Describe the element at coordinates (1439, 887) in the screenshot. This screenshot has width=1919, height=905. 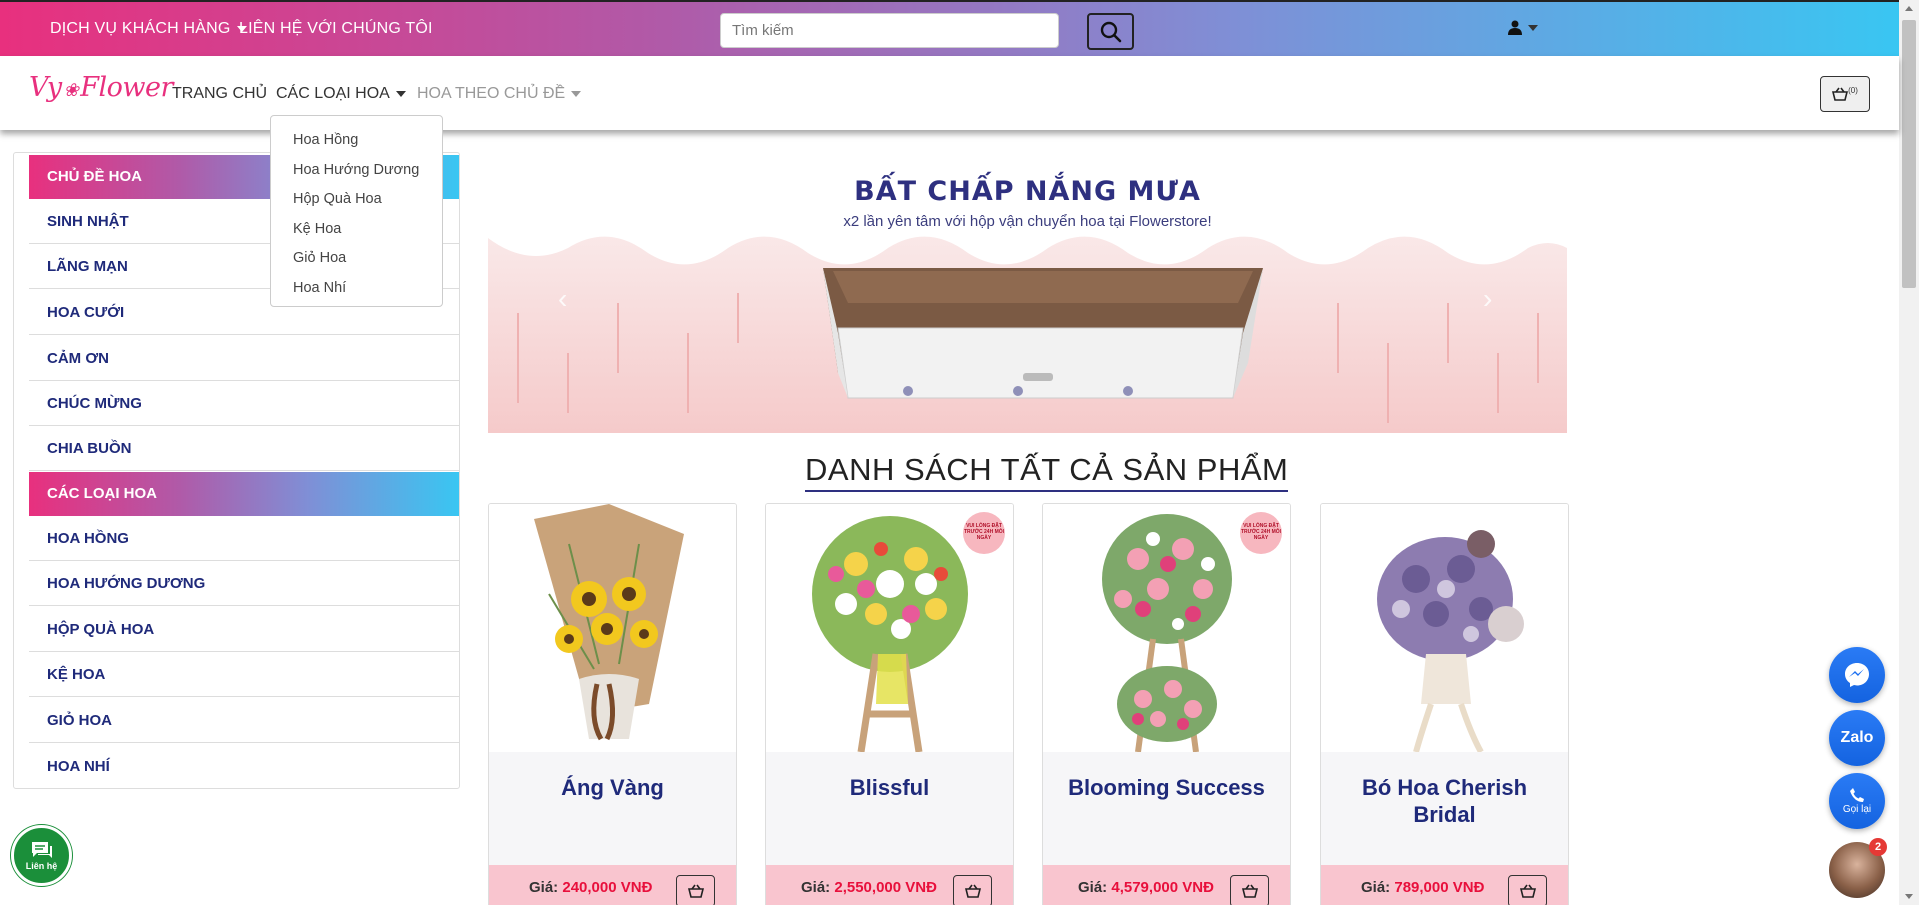
I see `product-price: 789,000 VNĐ` at that location.